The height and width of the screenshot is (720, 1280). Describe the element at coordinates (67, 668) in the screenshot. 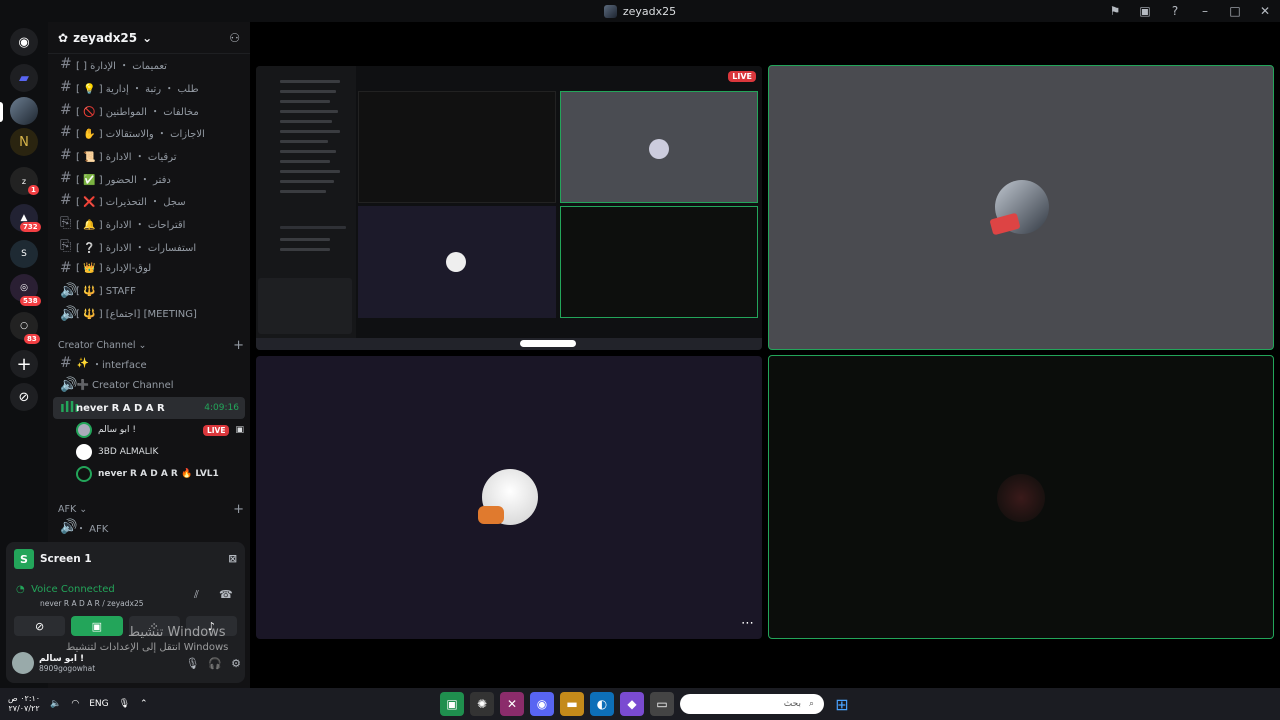

I see `user-status: 8909gogowhat` at that location.